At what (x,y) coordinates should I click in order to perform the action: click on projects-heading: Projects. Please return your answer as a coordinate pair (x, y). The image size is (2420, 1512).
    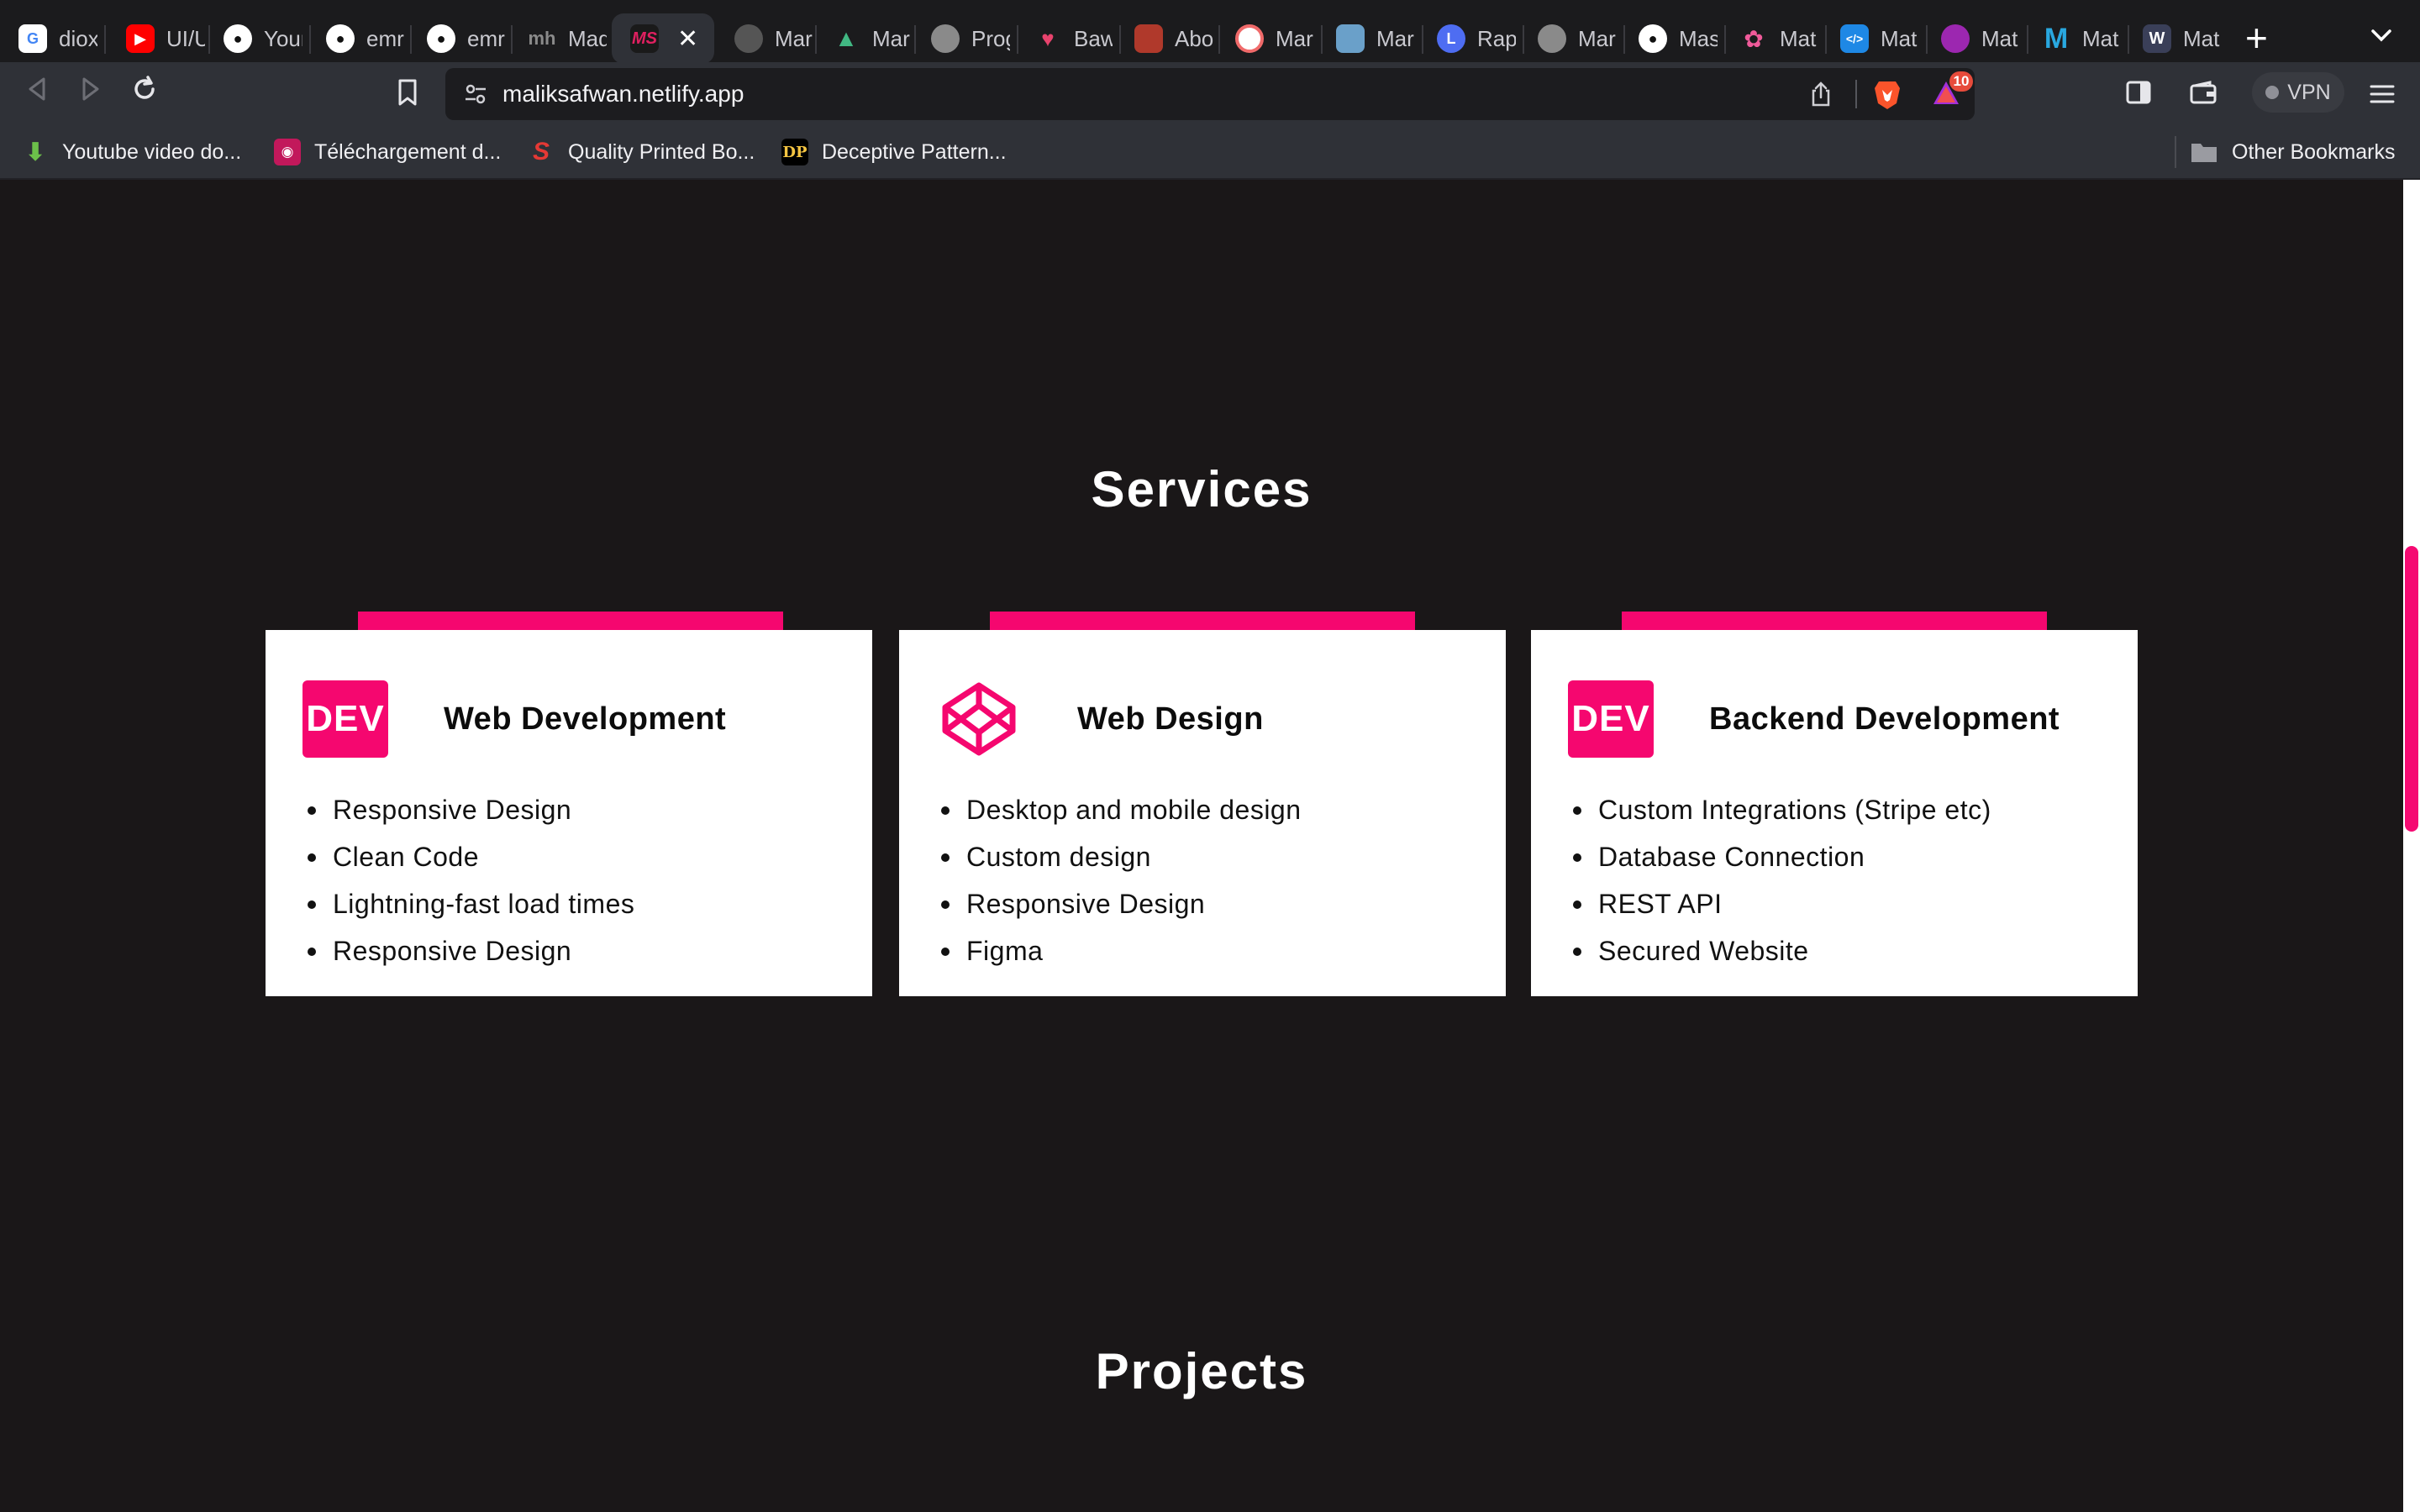
    Looking at the image, I should click on (1201, 1371).